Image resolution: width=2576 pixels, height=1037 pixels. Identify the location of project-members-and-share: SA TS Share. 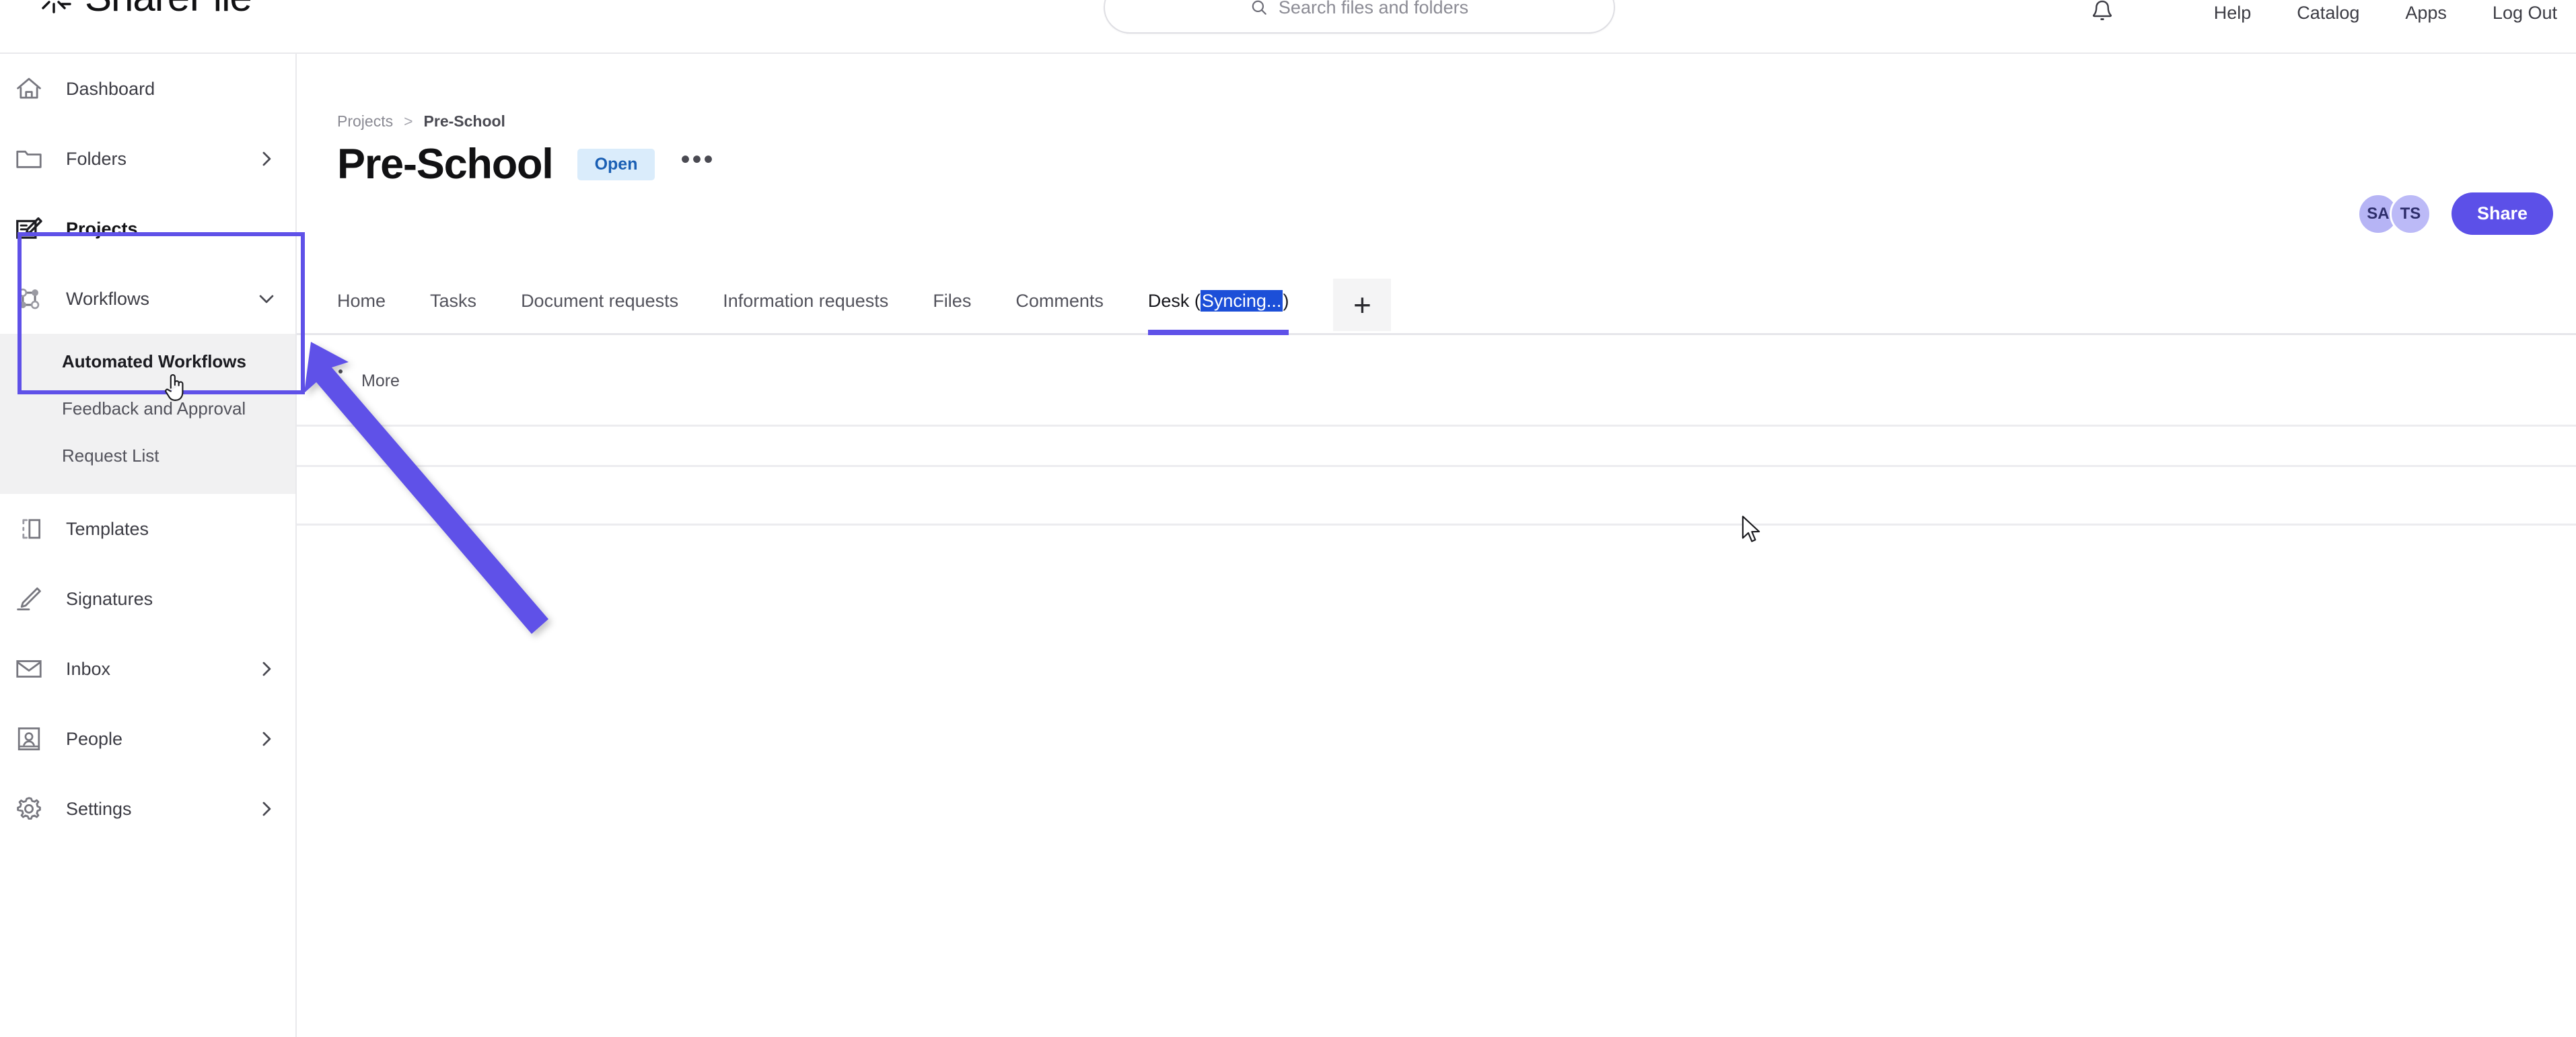
(2455, 214).